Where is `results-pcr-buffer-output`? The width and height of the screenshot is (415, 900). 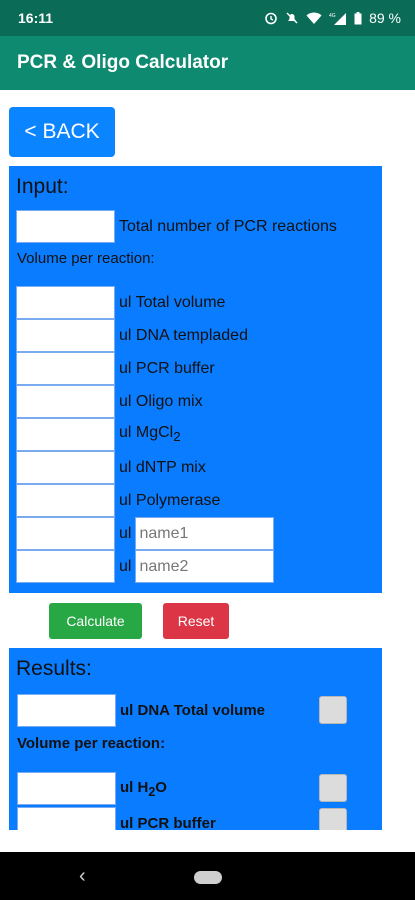 results-pcr-buffer-output is located at coordinates (66, 818).